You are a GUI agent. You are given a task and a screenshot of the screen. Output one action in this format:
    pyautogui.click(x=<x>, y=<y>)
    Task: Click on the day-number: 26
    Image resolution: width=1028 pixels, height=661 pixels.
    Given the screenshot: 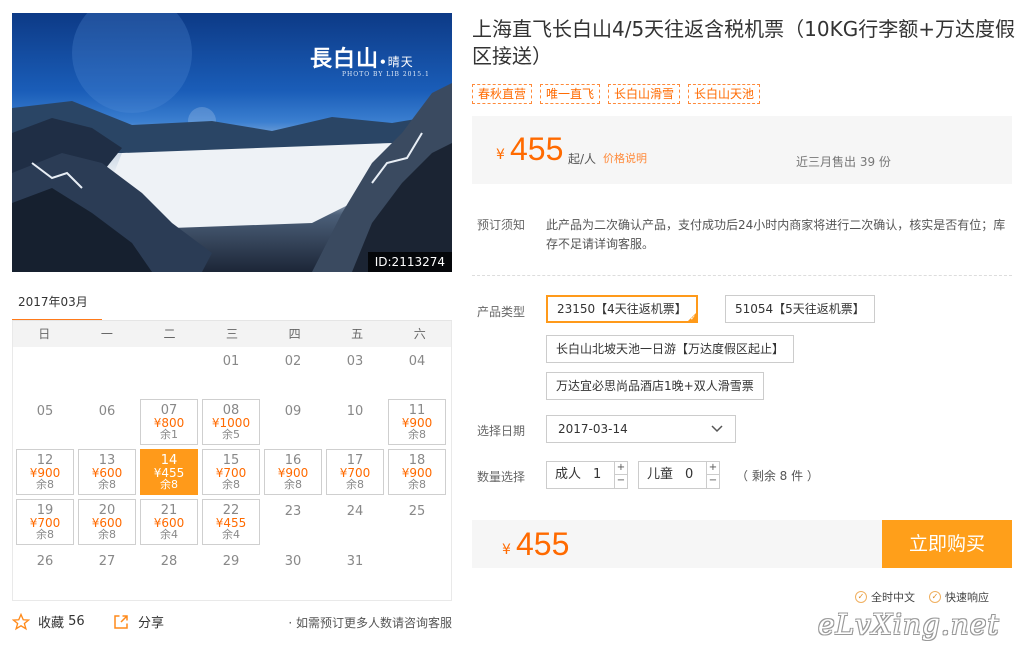 What is the action you would take?
    pyautogui.click(x=45, y=561)
    